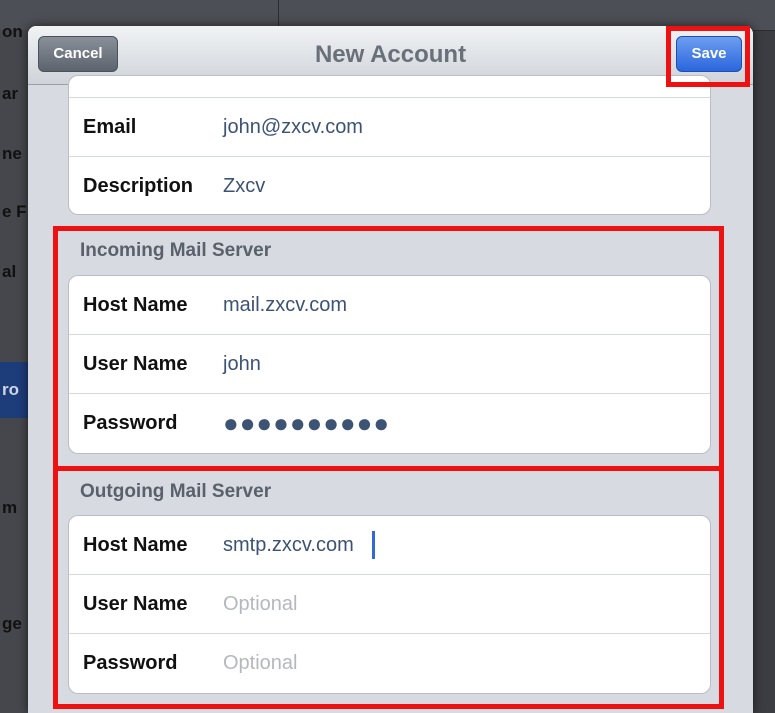 The height and width of the screenshot is (713, 775). Describe the element at coordinates (9, 271) in the screenshot. I see `background-text-fragment: al` at that location.